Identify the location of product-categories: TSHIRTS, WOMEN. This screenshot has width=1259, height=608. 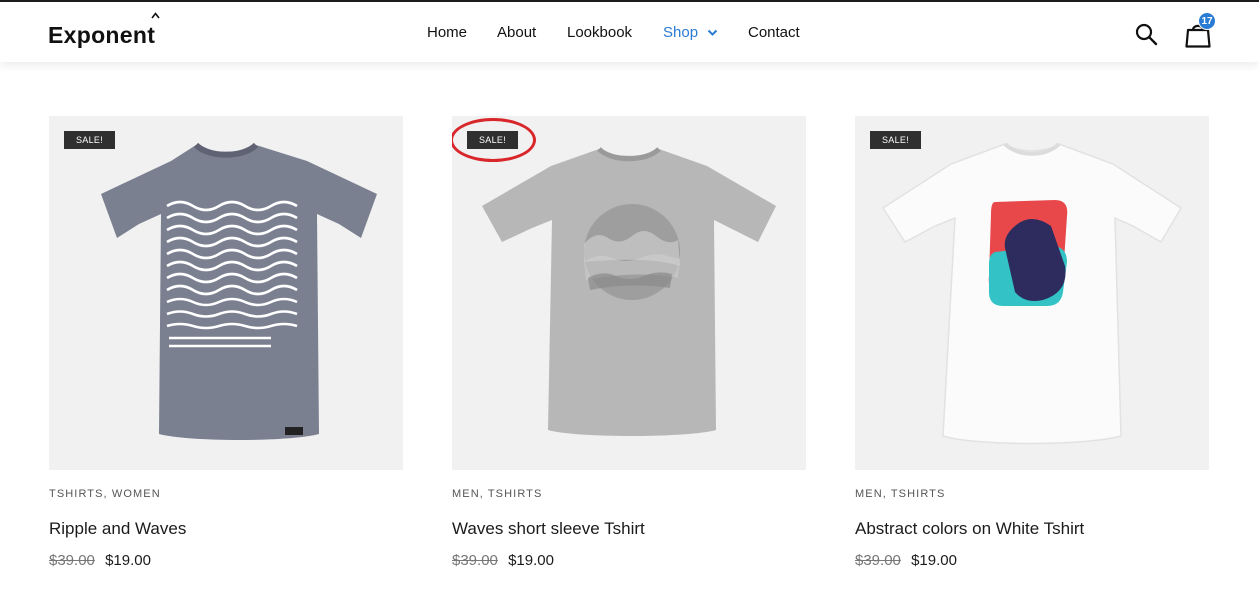
(226, 494).